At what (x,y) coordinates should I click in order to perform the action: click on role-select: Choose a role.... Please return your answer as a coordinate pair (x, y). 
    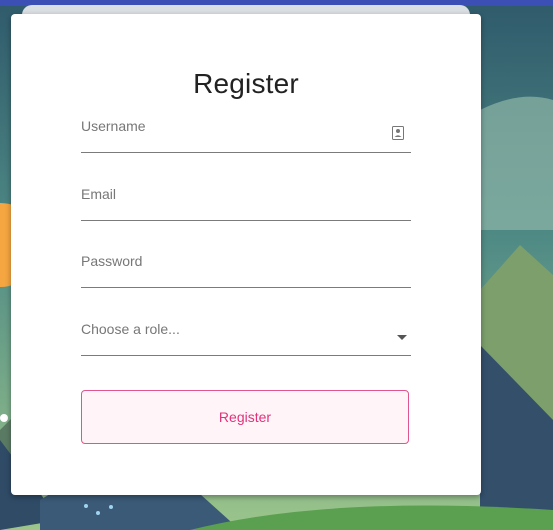
    Looking at the image, I should click on (246, 335).